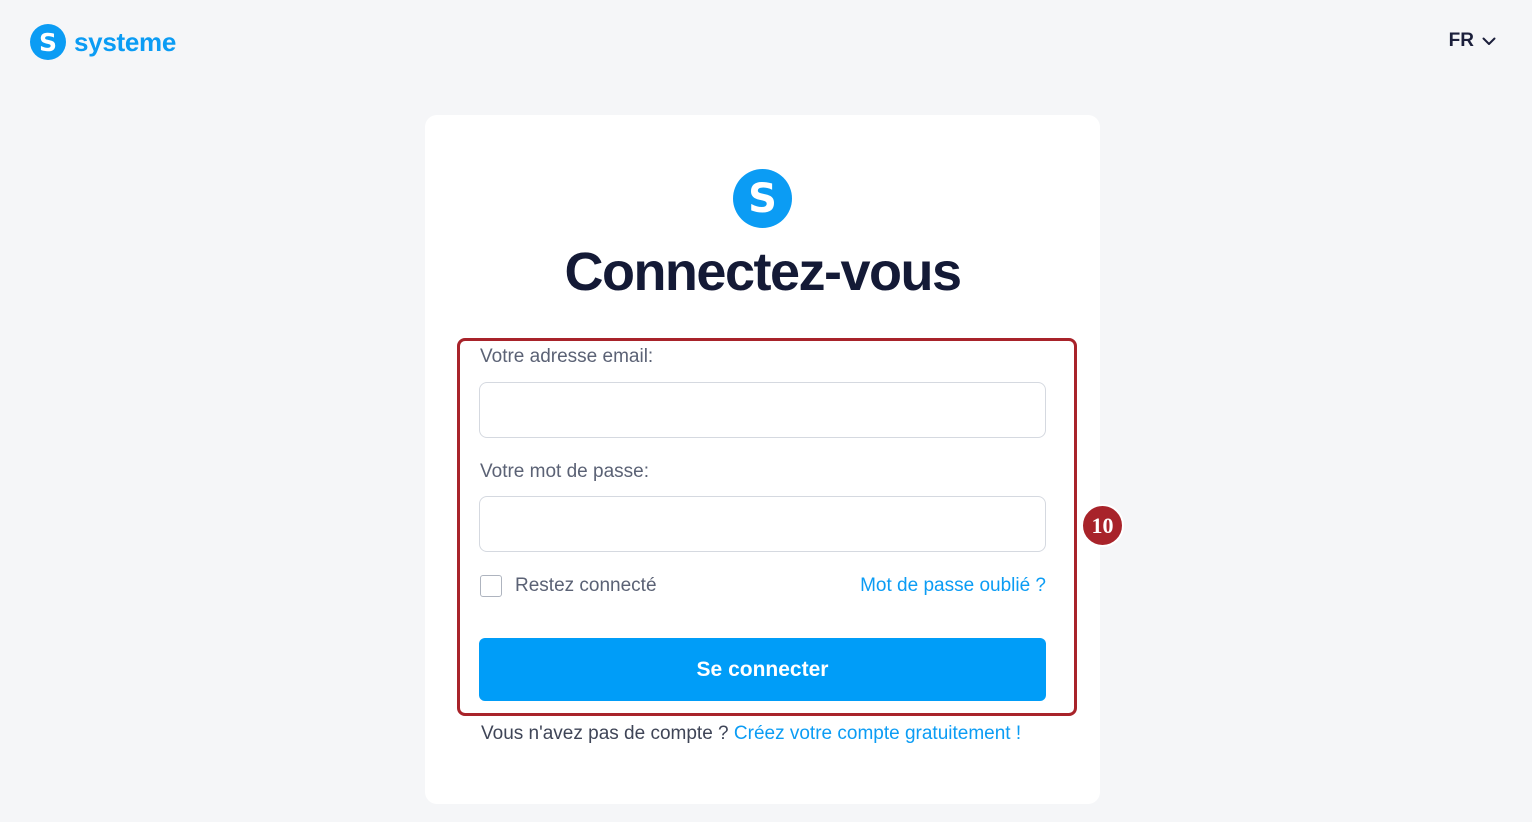 This screenshot has width=1532, height=822. What do you see at coordinates (953, 586) in the screenshot?
I see `forgot-password-link: Mot de passe oublié ?` at bounding box center [953, 586].